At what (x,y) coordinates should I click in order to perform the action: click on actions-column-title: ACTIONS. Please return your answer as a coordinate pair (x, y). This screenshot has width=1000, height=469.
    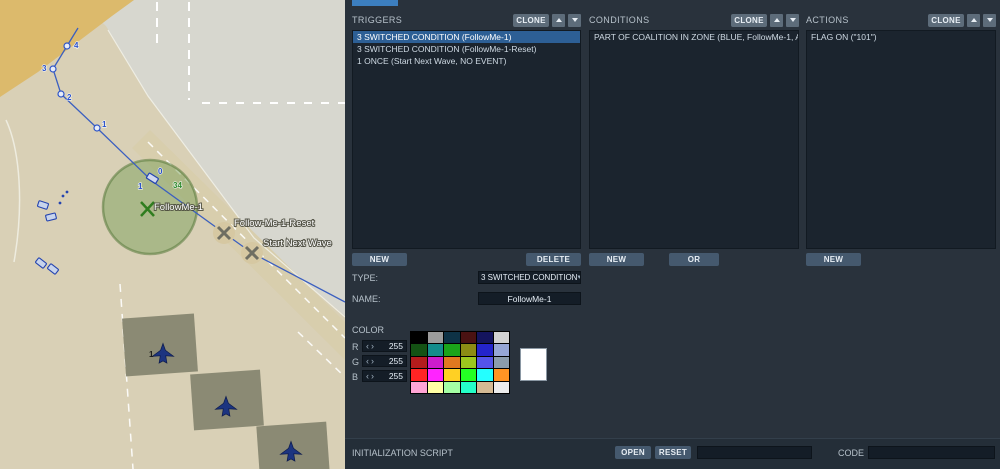
    Looking at the image, I should click on (827, 20).